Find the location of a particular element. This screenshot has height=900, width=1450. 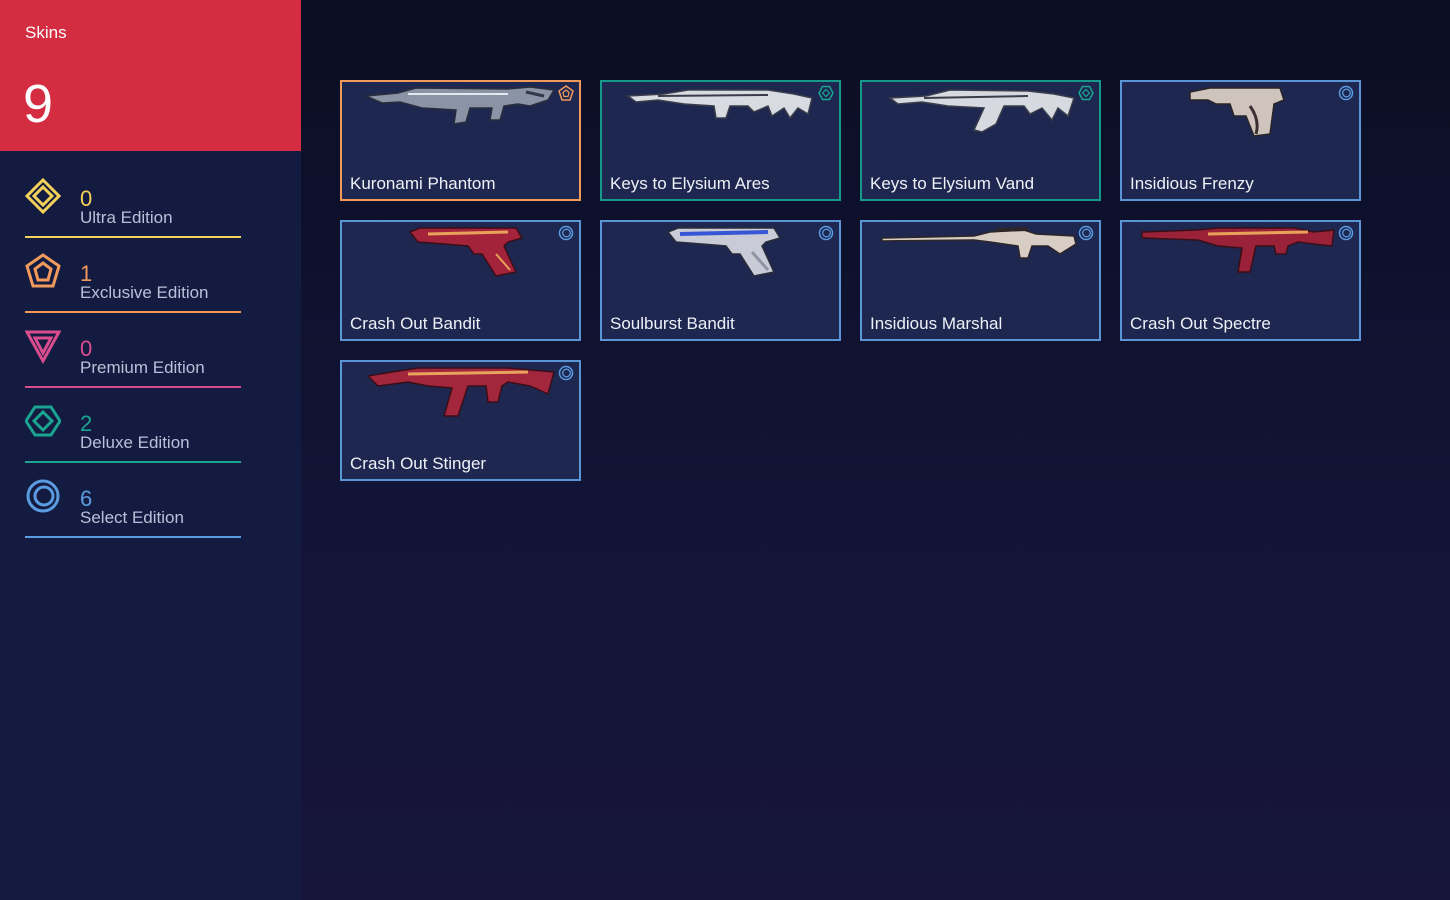

skin-name: Crash Out Spectre is located at coordinates (1200, 323).